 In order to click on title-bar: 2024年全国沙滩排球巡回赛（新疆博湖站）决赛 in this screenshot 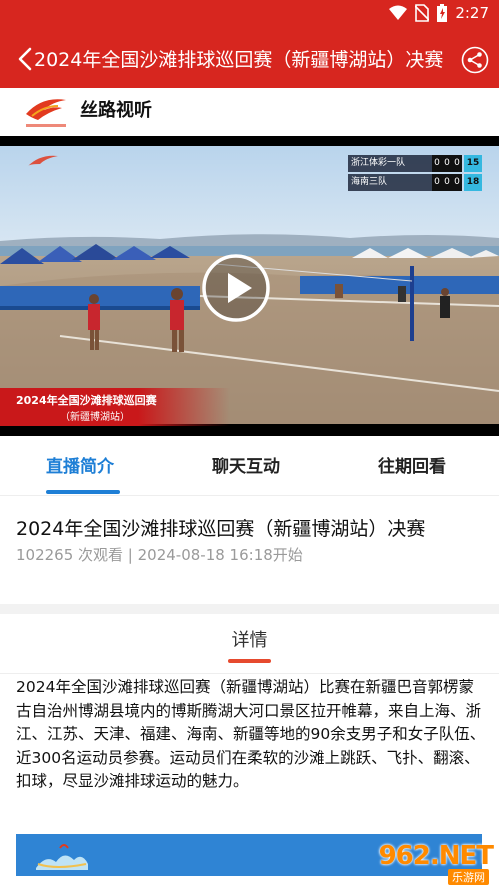, I will do `click(249, 59)`.